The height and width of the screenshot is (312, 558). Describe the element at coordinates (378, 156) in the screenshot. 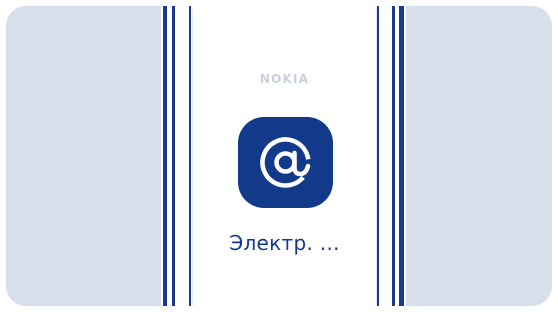

I see `screen-edge-right` at that location.